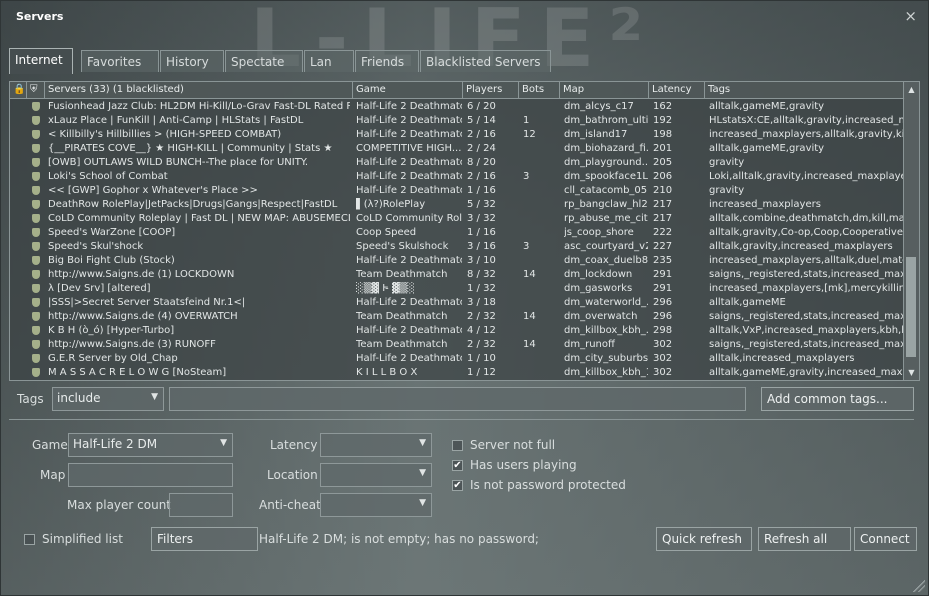  Describe the element at coordinates (523, 465) in the screenshot. I see `has-users-playing-label: Has users playing` at that location.